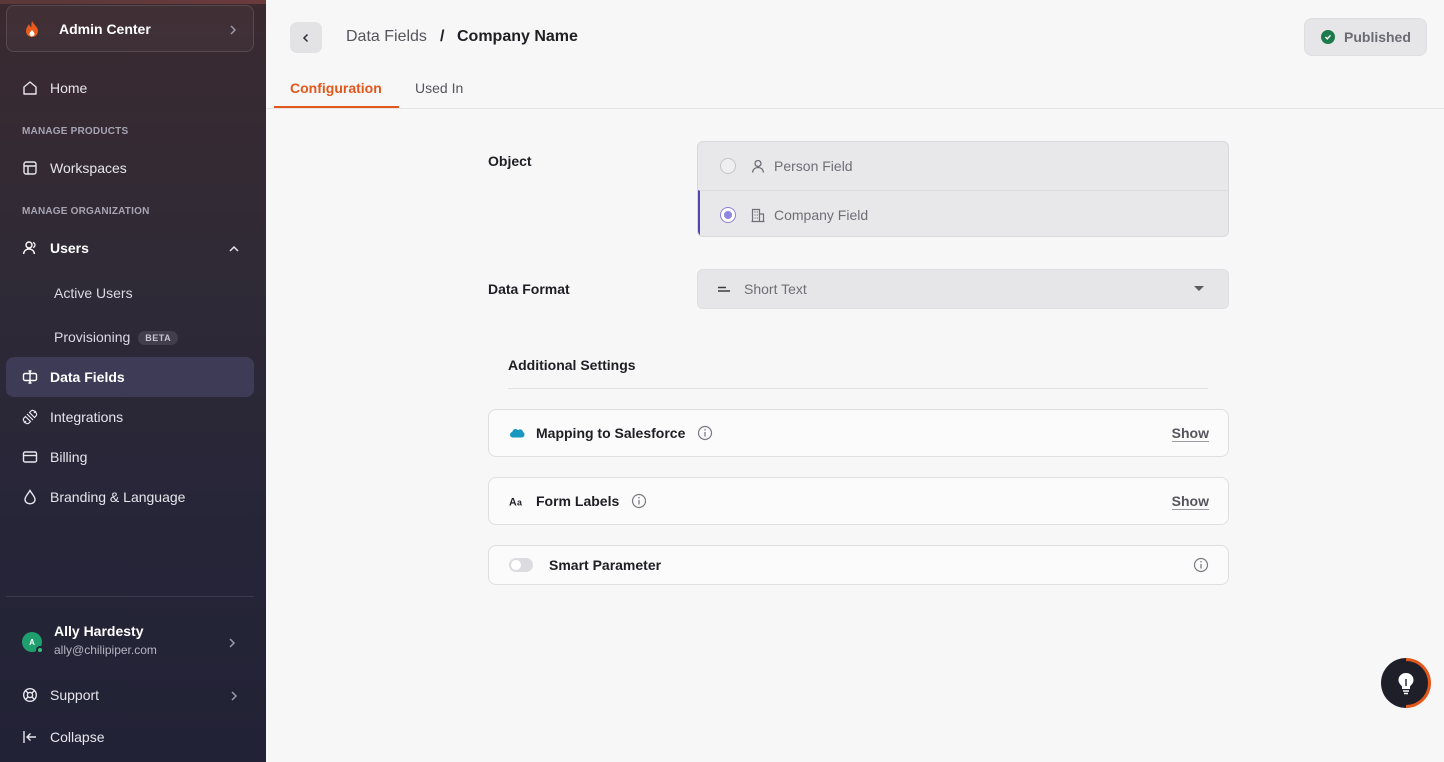  What do you see at coordinates (517, 433) in the screenshot?
I see `salesforce-icon` at bounding box center [517, 433].